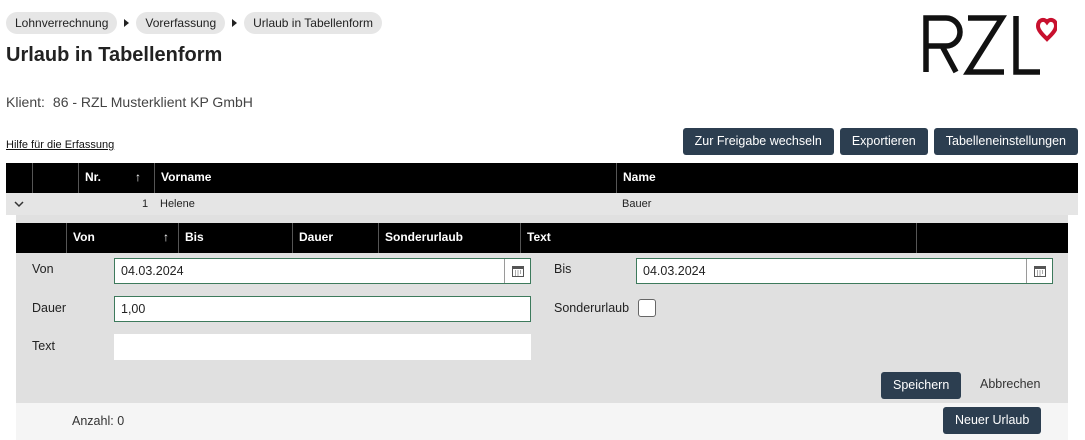 The image size is (1085, 440). I want to click on bis-label: Bis, so click(563, 269).